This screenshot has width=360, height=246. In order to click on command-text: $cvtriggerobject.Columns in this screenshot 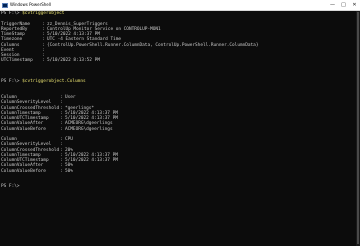, I will do `click(52, 82)`.